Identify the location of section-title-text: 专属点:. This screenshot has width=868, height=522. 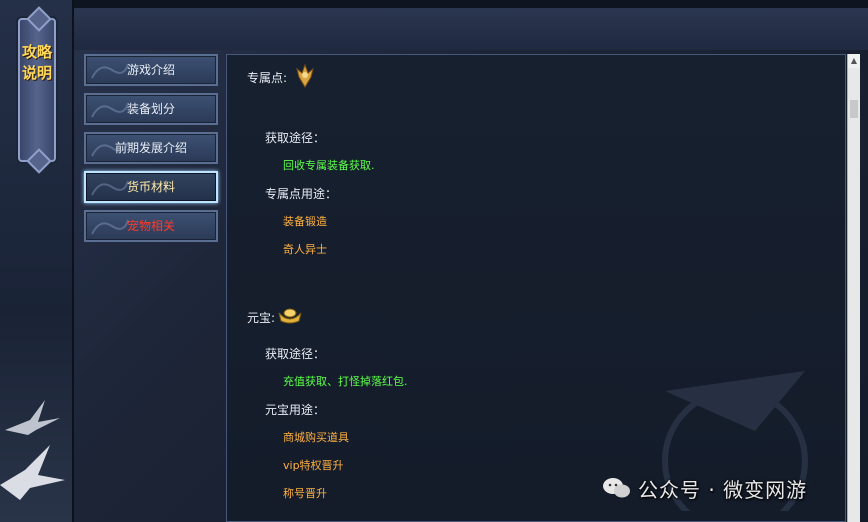
(267, 78).